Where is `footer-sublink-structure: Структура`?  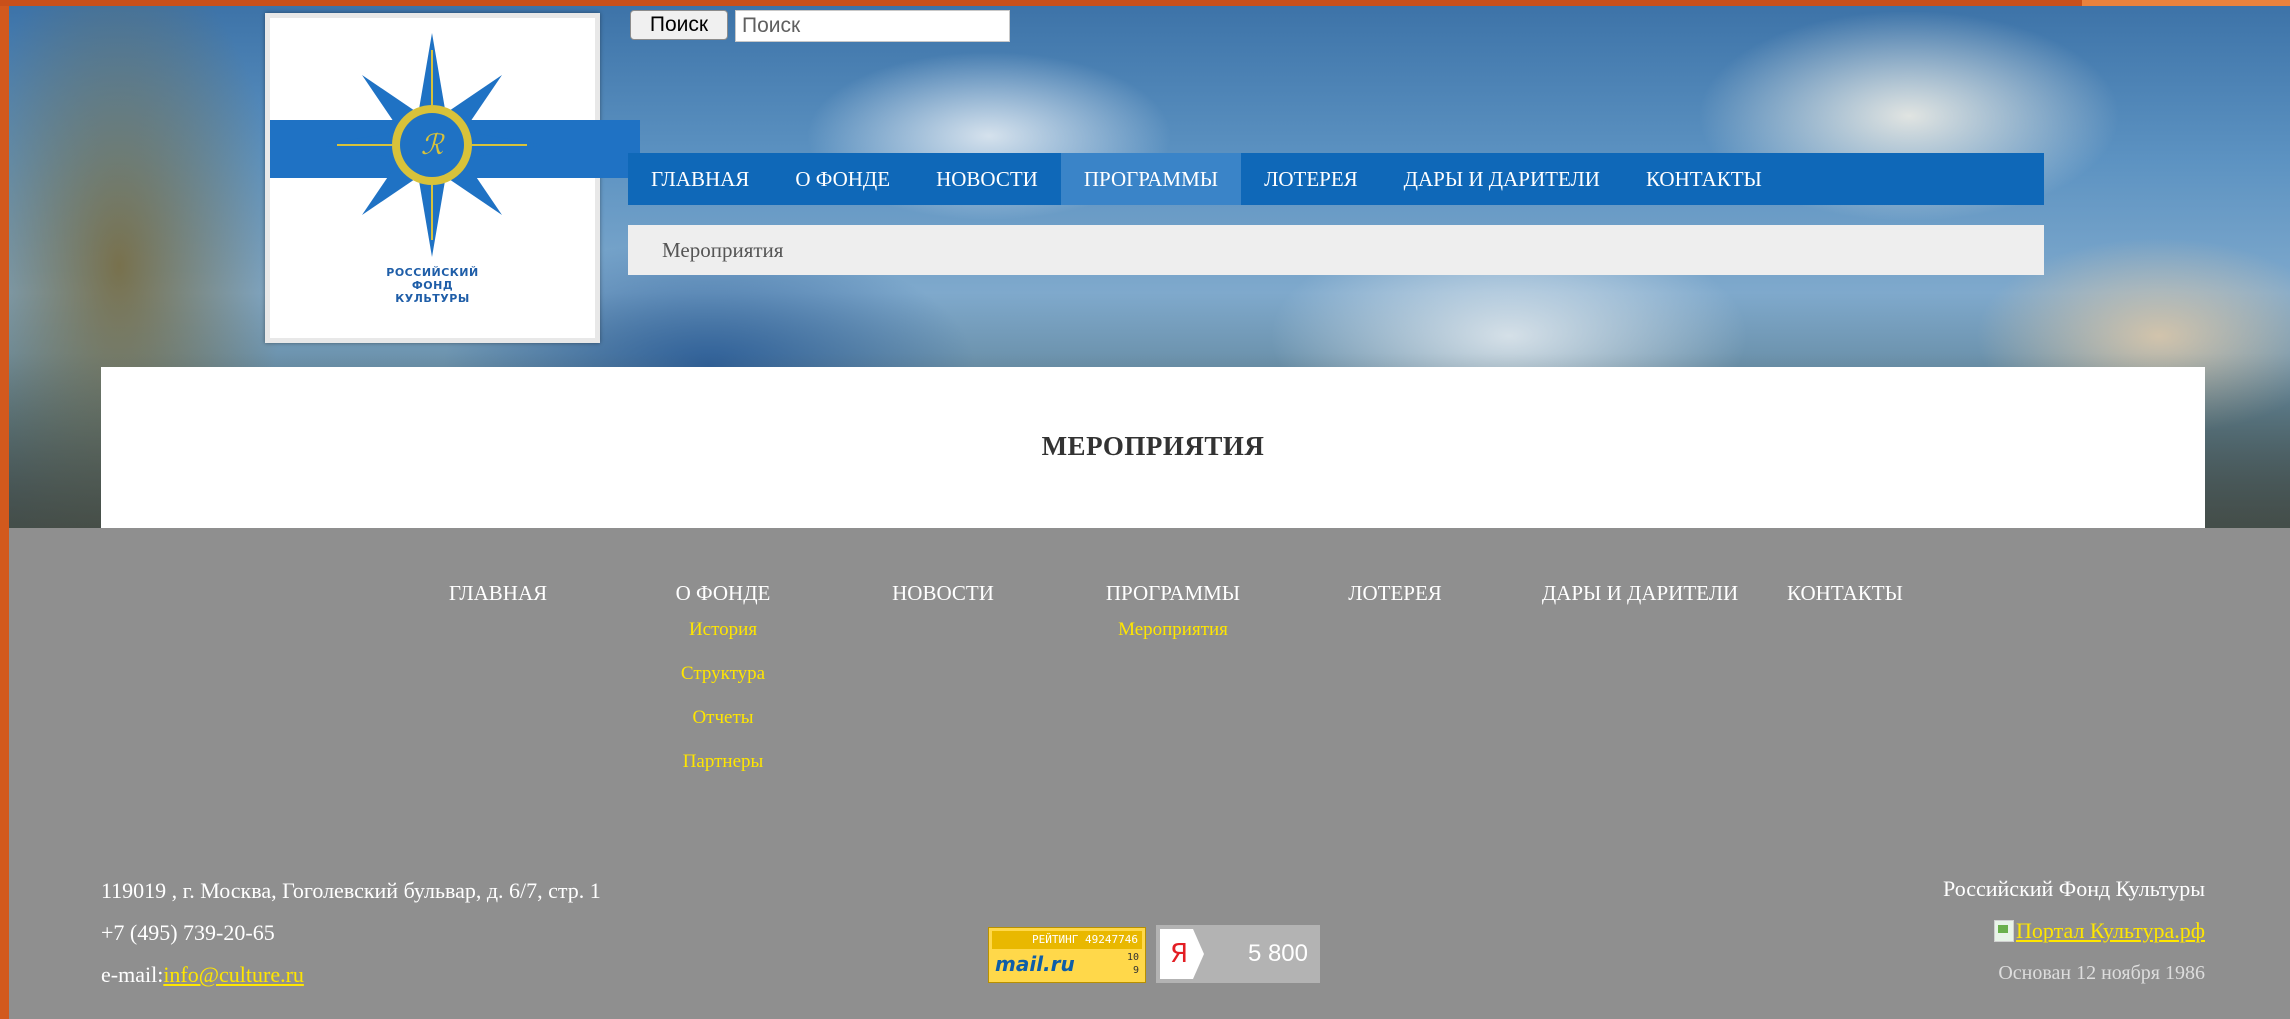 footer-sublink-structure: Структура is located at coordinates (723, 674).